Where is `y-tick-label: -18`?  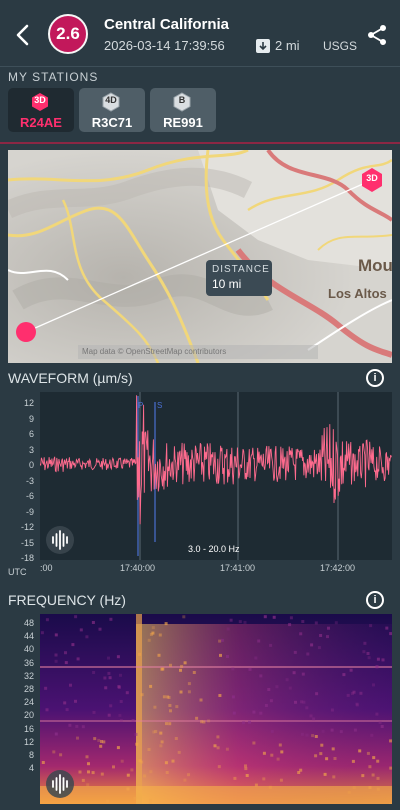 y-tick-label: -18 is located at coordinates (27, 558).